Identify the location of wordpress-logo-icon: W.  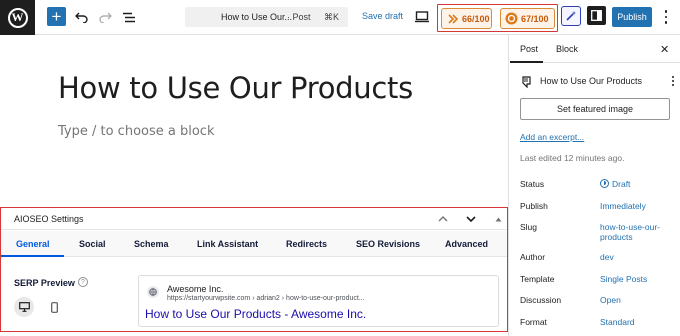
(17, 17).